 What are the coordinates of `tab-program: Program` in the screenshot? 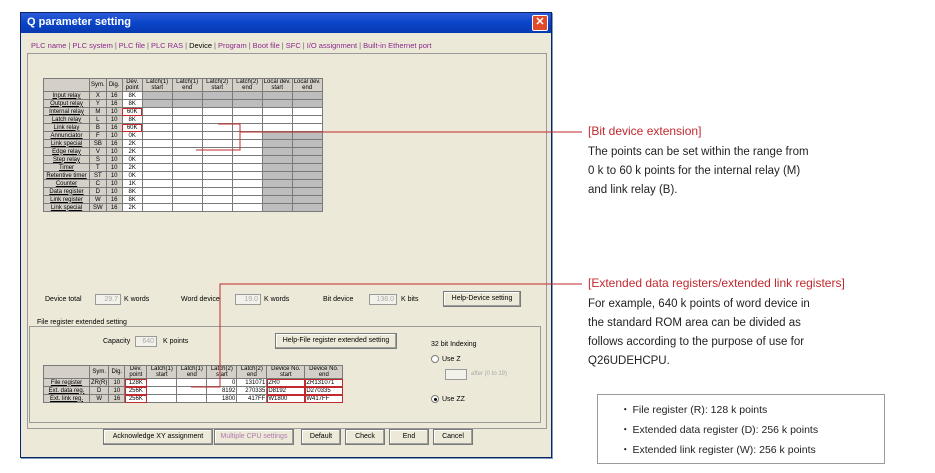 It's located at (232, 45).